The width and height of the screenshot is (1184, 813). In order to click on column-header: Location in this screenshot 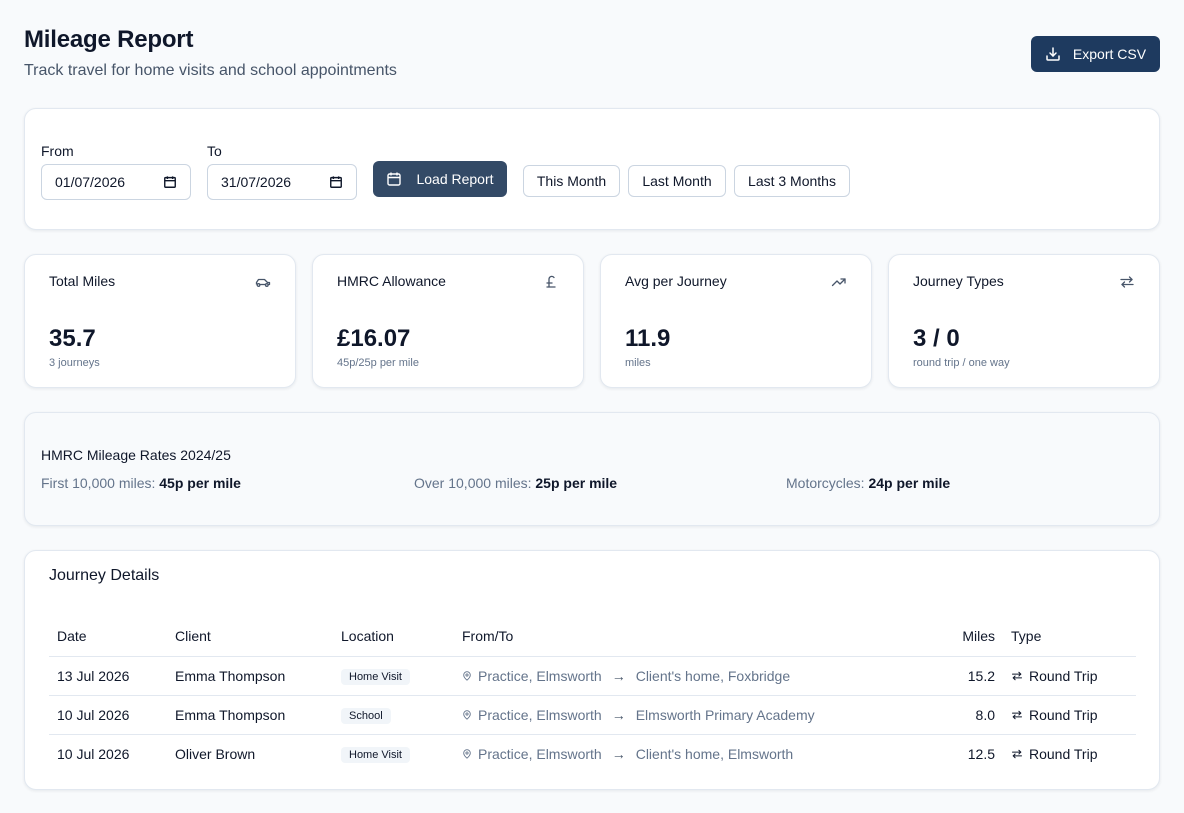, I will do `click(393, 637)`.